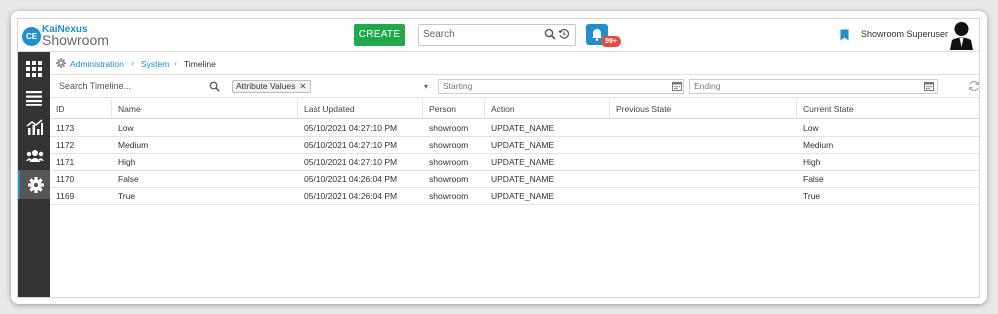 The height and width of the screenshot is (314, 998). What do you see at coordinates (65, 196) in the screenshot?
I see `cell-id: 1169` at bounding box center [65, 196].